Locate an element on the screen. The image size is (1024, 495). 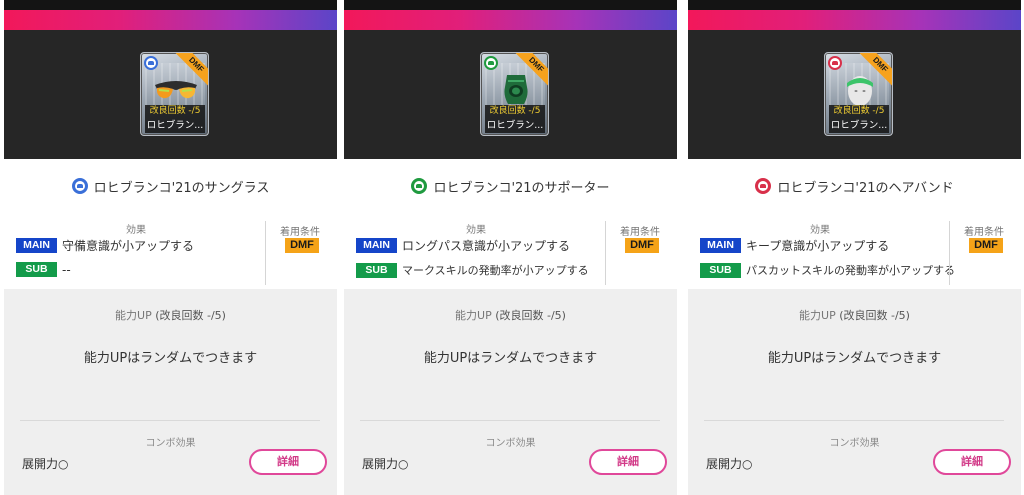
main-effect-row: MAIN キープ意識が小アップする is located at coordinates (794, 245).